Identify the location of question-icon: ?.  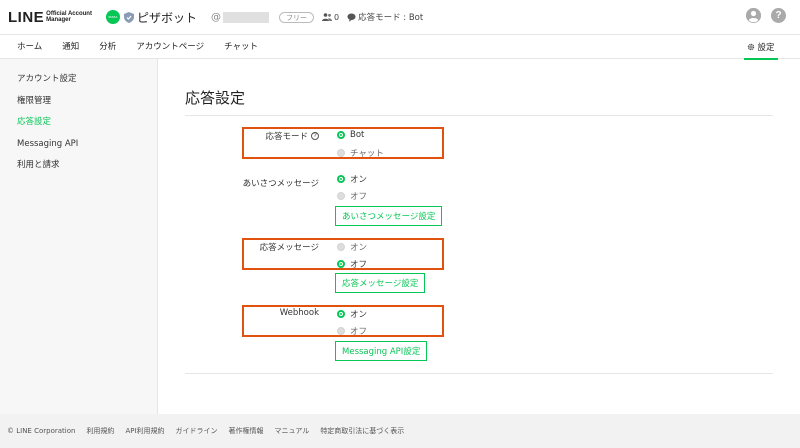
(315, 136).